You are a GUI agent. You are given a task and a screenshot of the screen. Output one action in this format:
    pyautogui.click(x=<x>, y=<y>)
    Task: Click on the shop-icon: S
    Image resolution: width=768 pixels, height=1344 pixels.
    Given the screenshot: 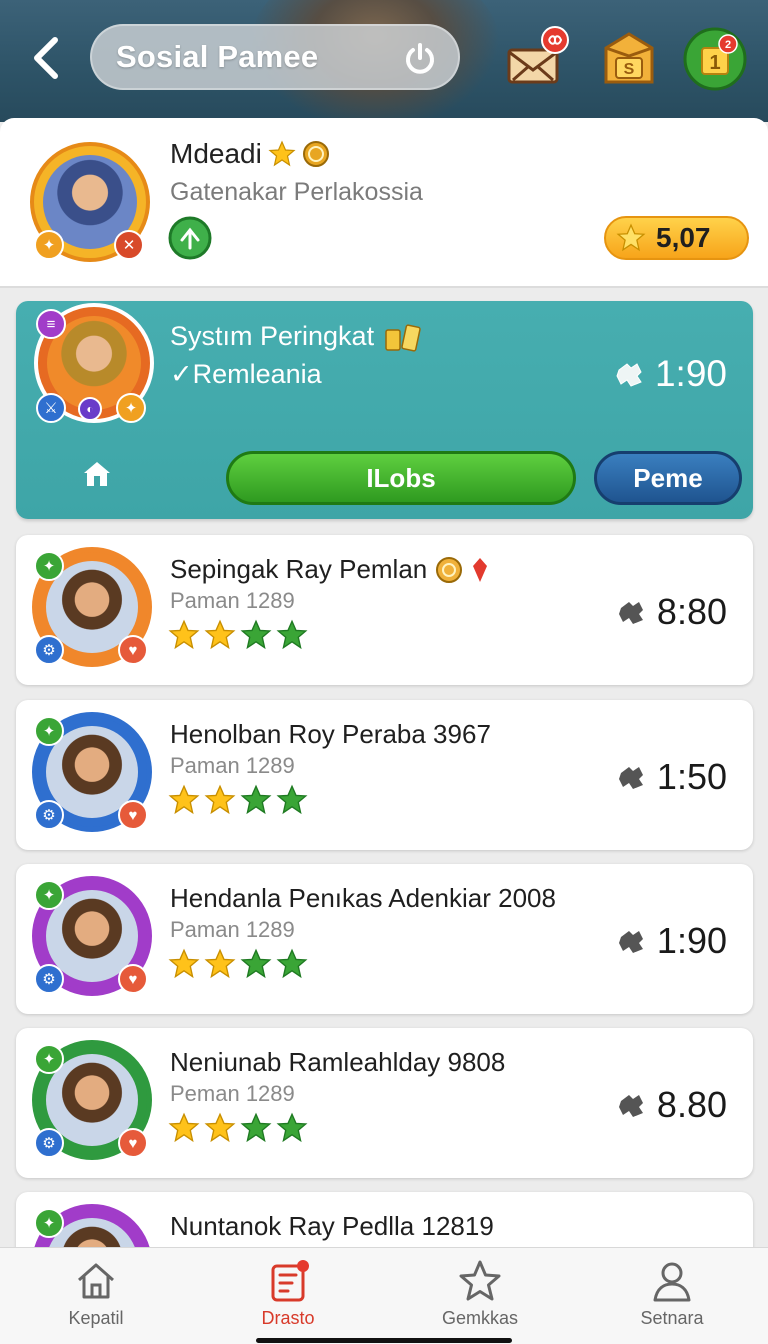 What is the action you would take?
    pyautogui.click(x=629, y=59)
    